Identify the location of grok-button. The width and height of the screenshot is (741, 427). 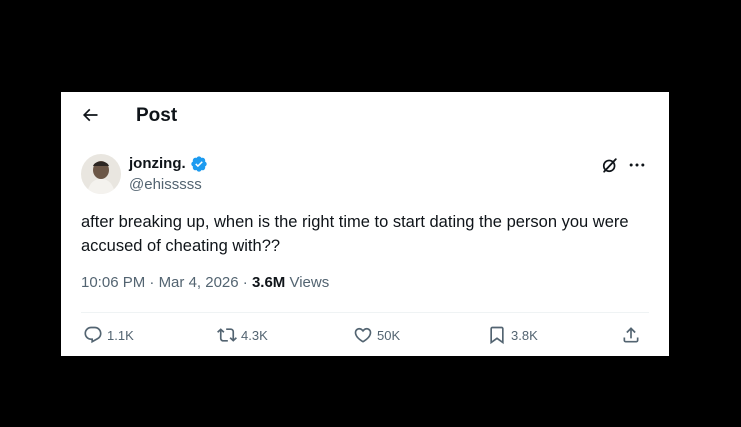
(610, 165).